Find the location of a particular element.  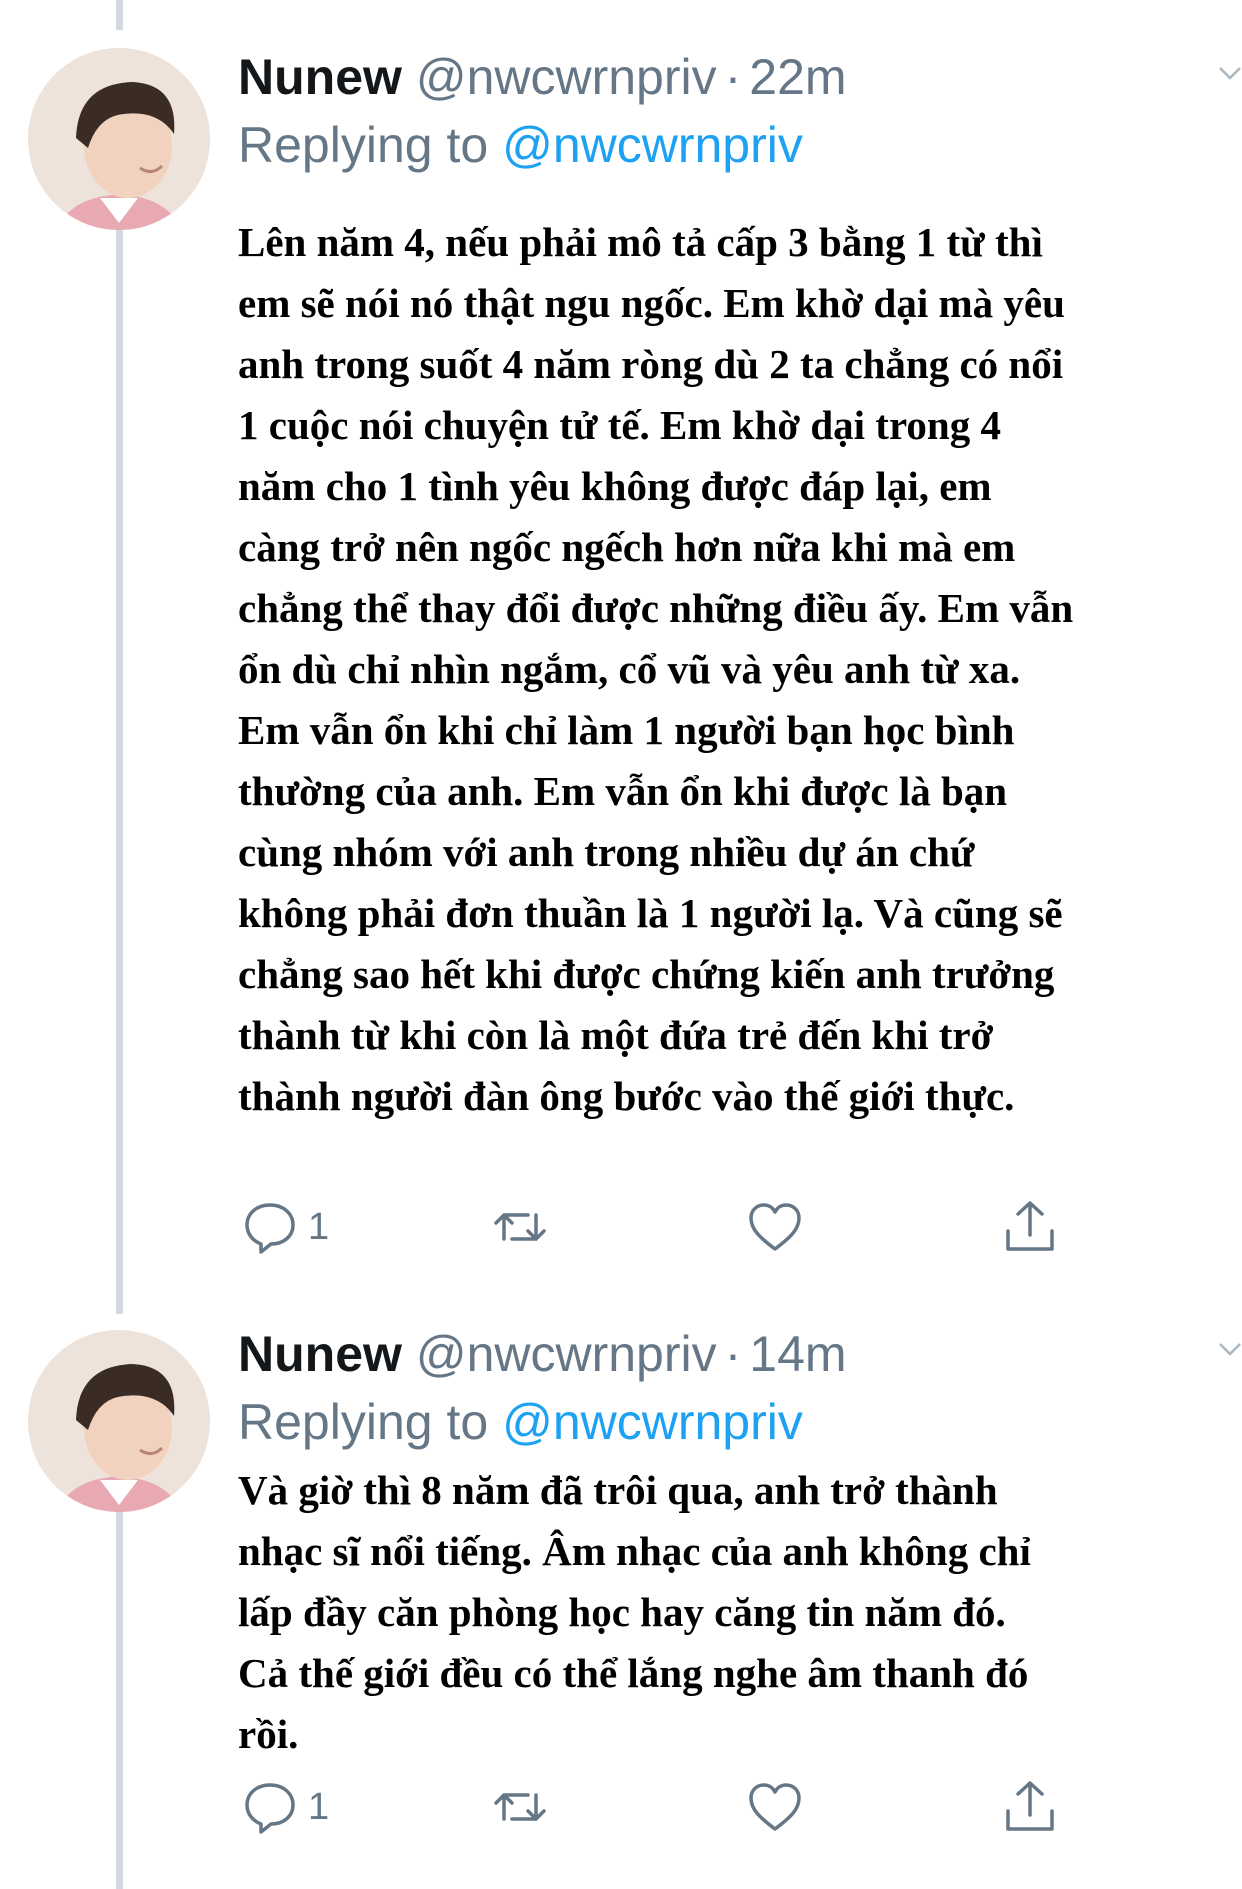

timestamp: 22m is located at coordinates (797, 77).